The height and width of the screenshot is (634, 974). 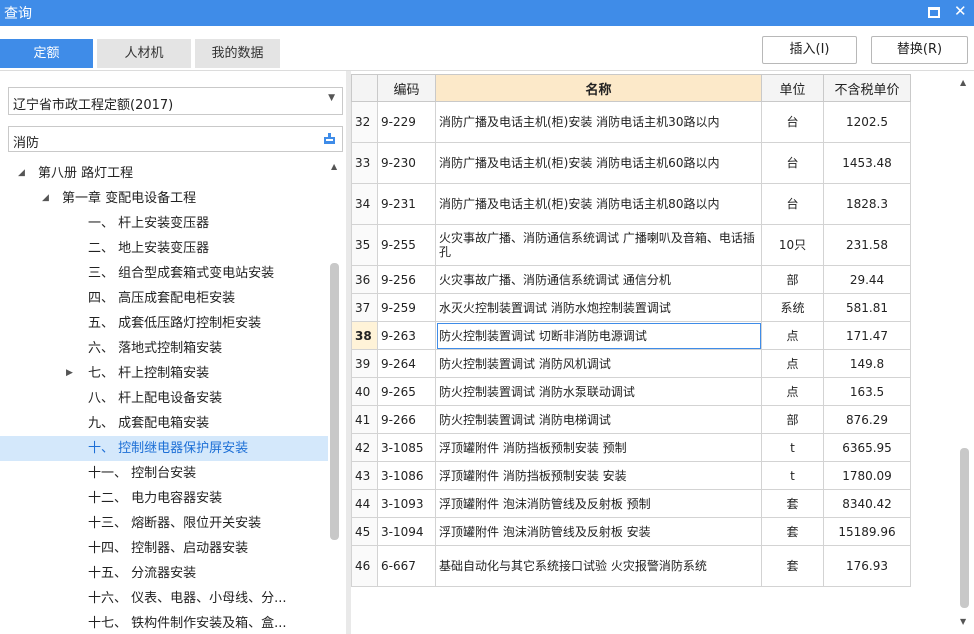 I want to click on row-code: 9-266, so click(x=406, y=419).